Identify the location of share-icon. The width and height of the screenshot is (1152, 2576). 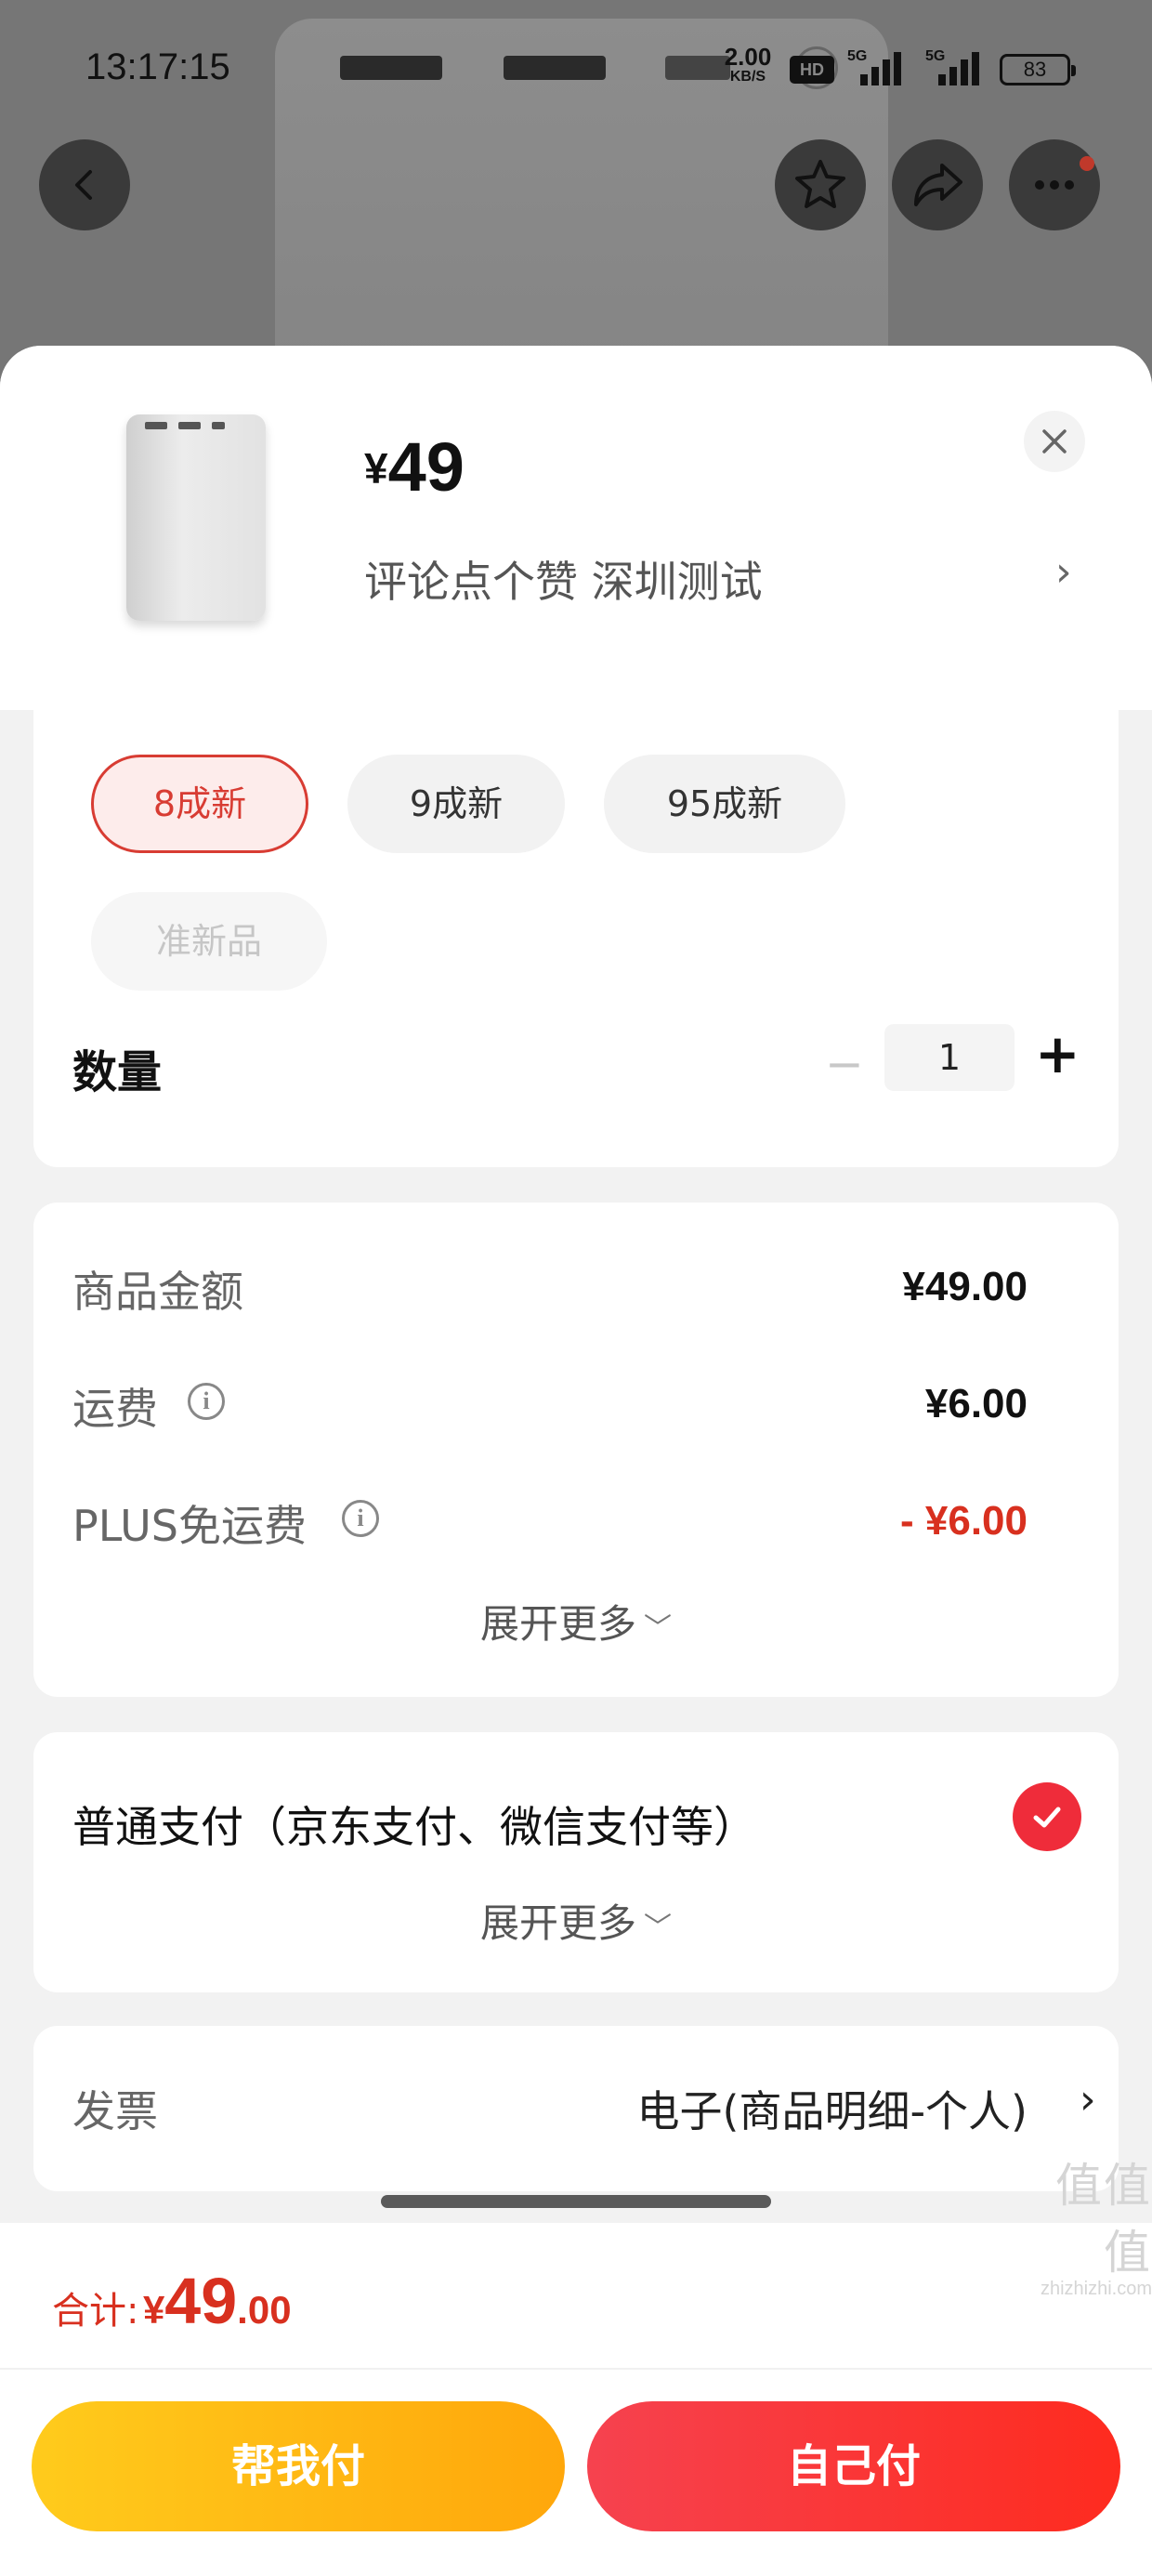
(938, 185).